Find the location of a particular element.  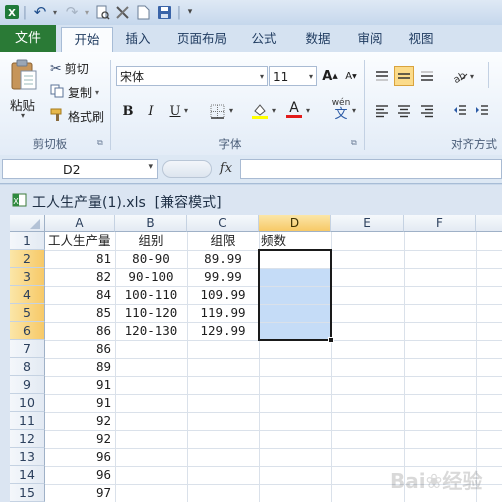

fill-color-dropdown-icon: ▾ is located at coordinates (274, 110).